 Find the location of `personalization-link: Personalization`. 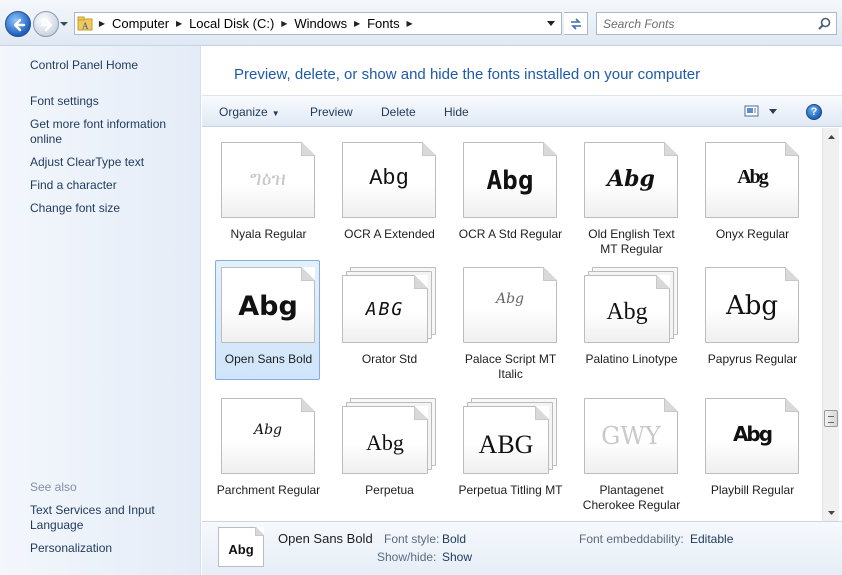

personalization-link: Personalization is located at coordinates (110, 548).